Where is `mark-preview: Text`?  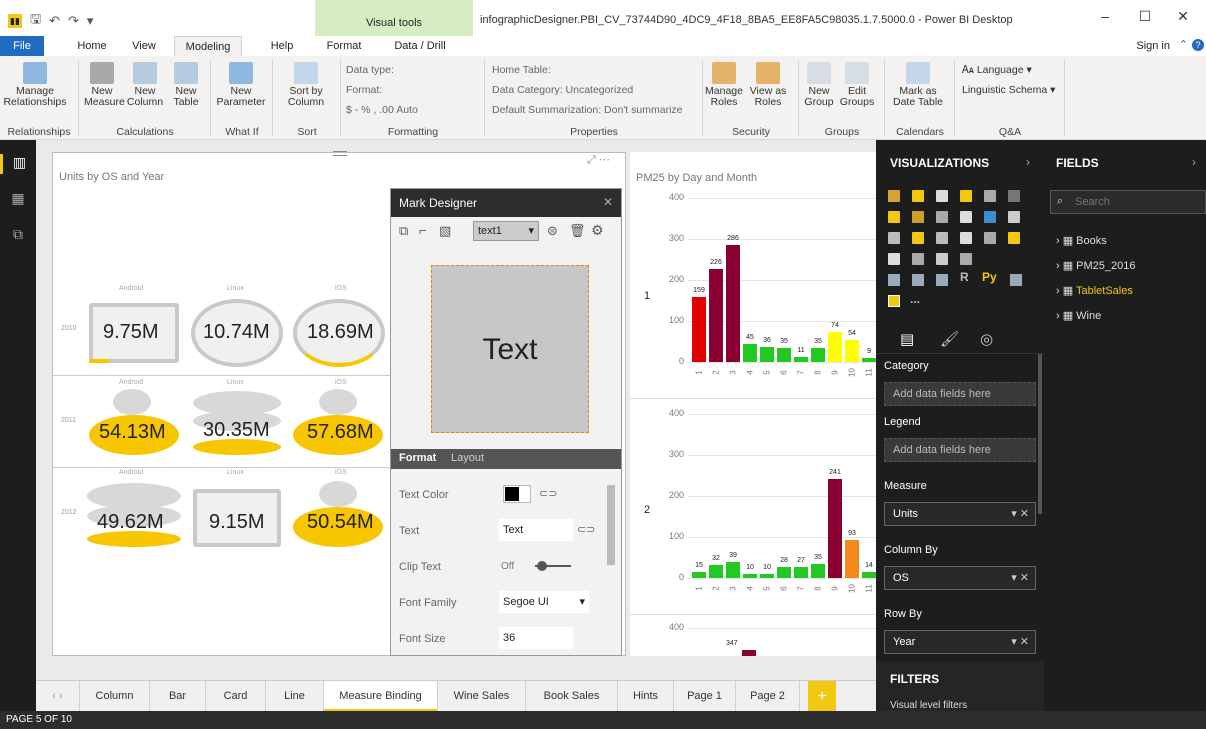 mark-preview: Text is located at coordinates (510, 349).